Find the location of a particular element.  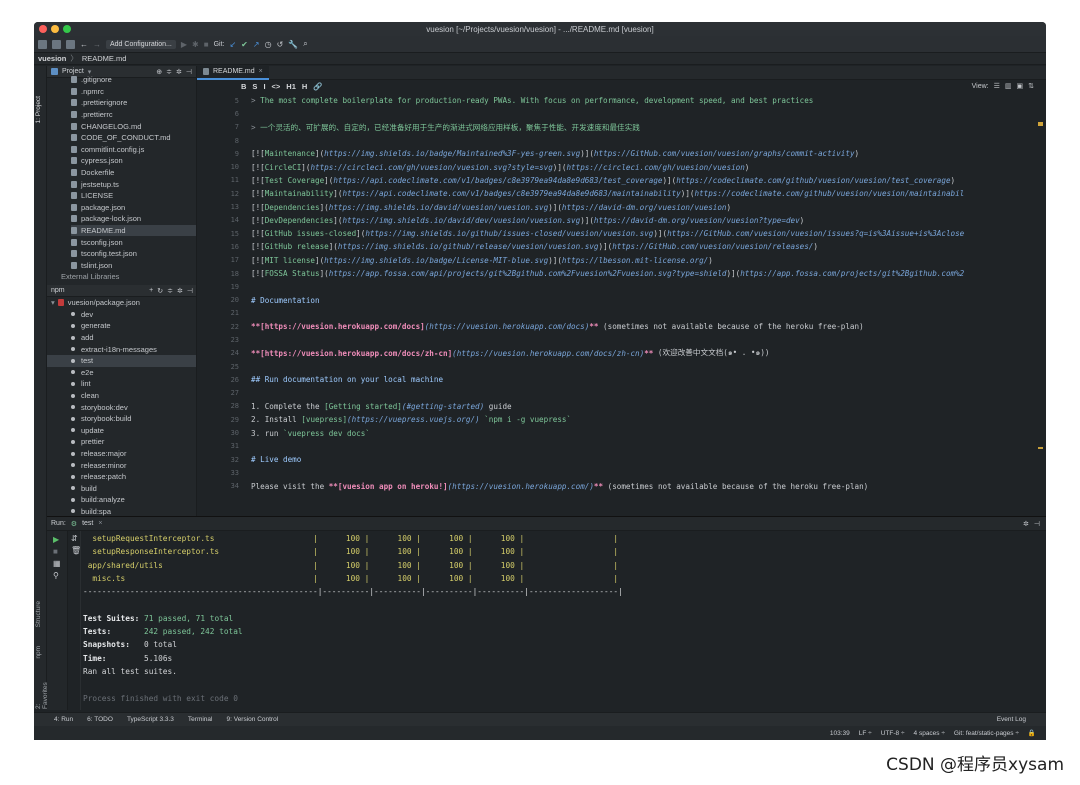

add-icon: + is located at coordinates (151, 290).